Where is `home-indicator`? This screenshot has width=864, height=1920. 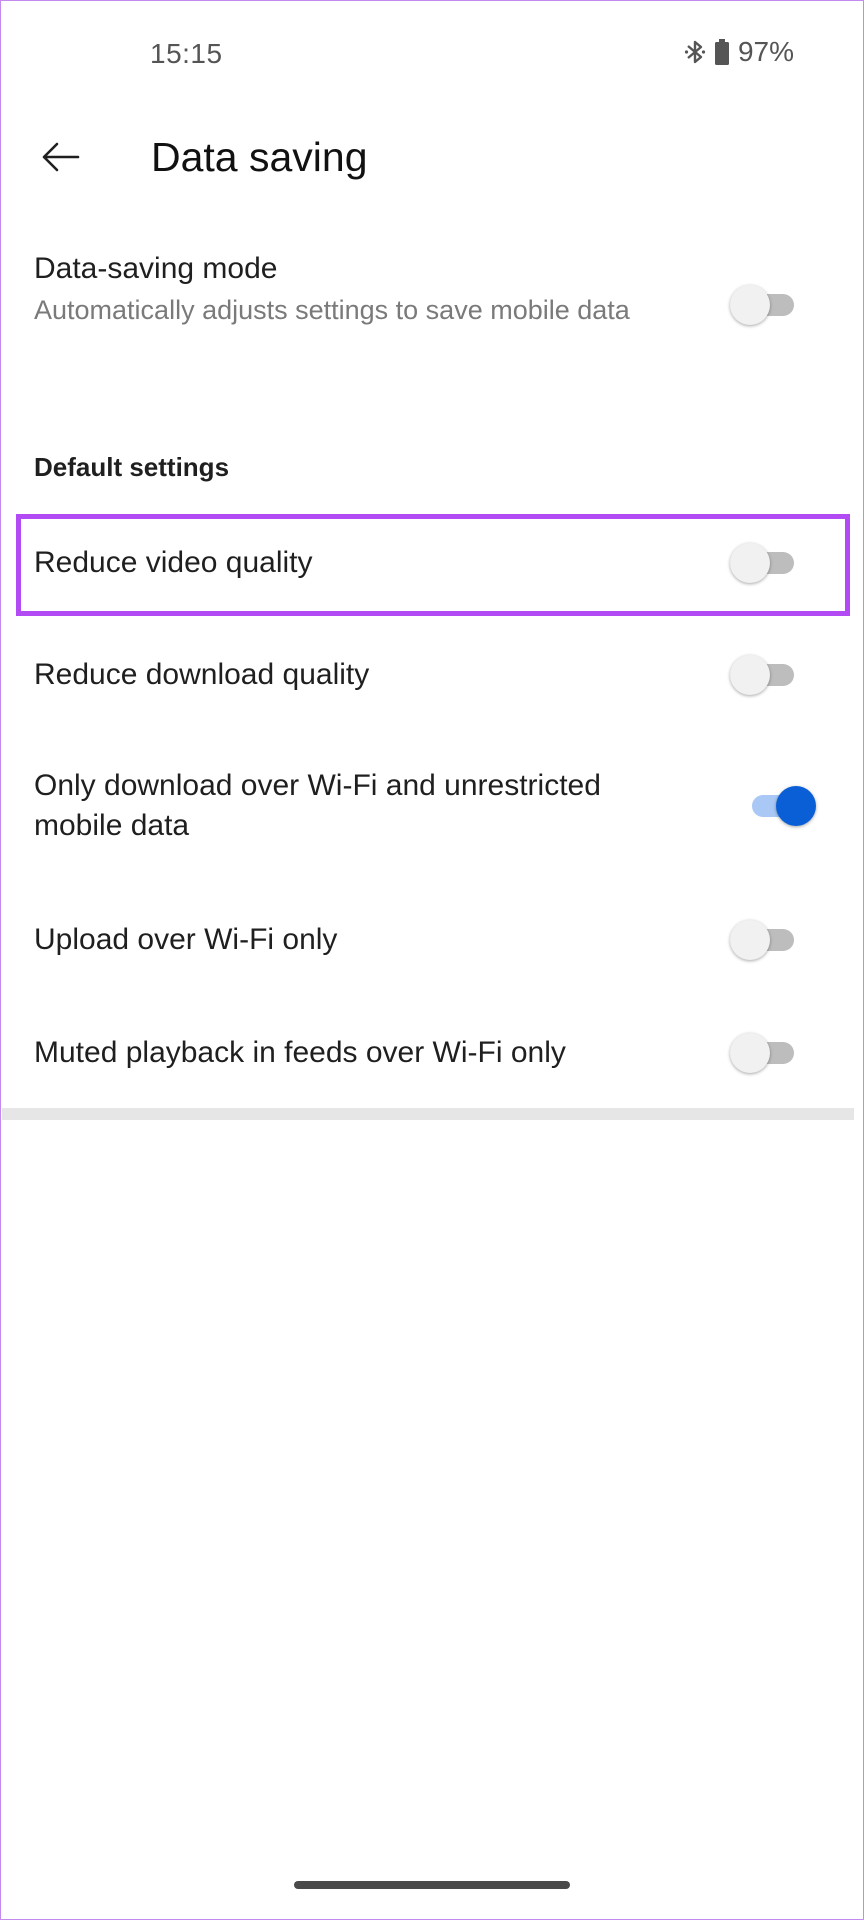
home-indicator is located at coordinates (432, 1885).